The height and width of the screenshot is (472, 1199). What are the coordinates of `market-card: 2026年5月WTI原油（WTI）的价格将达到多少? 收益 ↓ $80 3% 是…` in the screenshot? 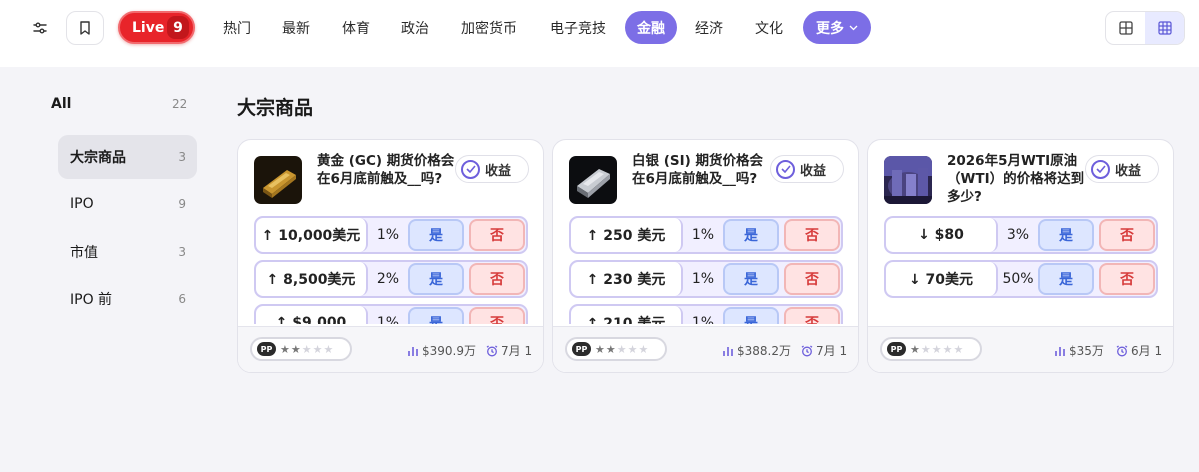 It's located at (1020, 256).